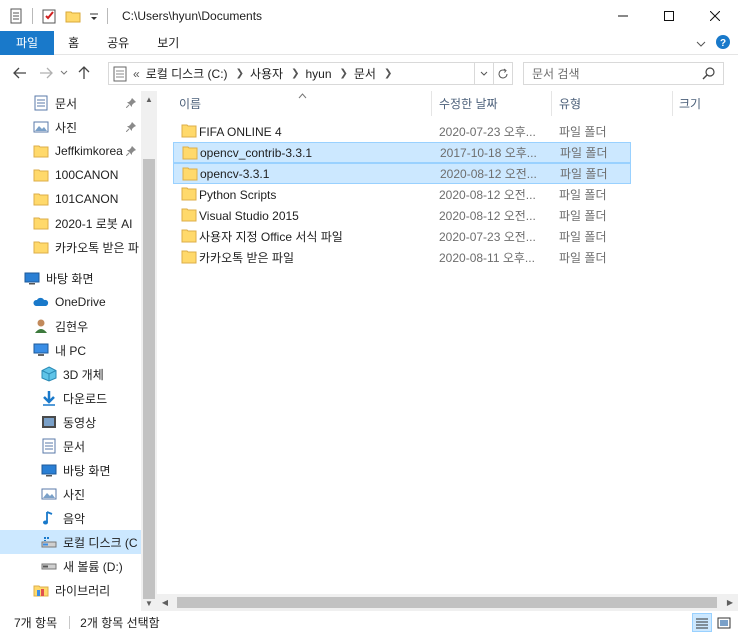 The width and height of the screenshot is (738, 634). I want to click on nav-item-downloads: 다운로드, so click(70, 398).